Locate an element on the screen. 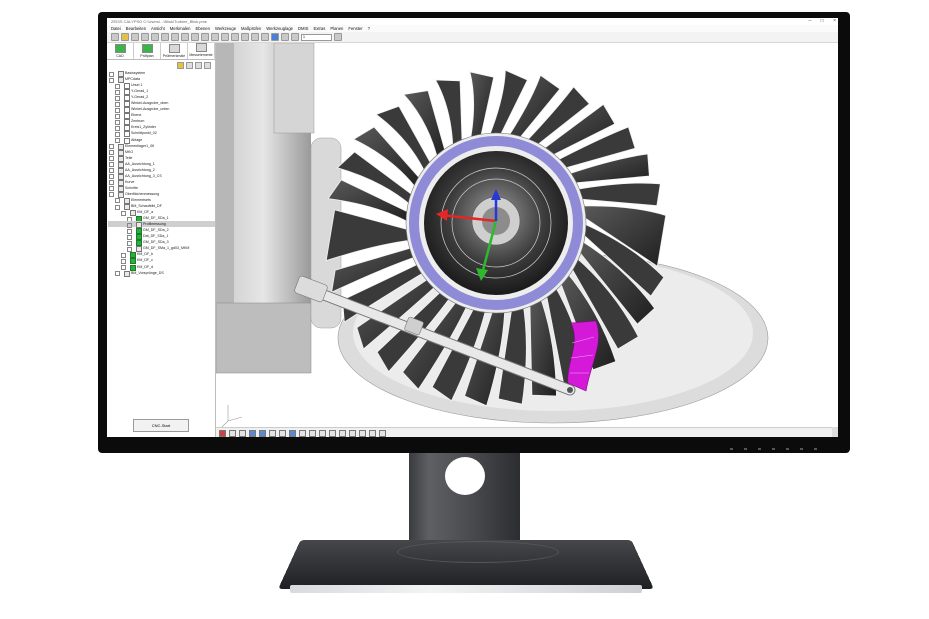 The image size is (929, 619). menu-item-1: Bearbeiten is located at coordinates (136, 28).